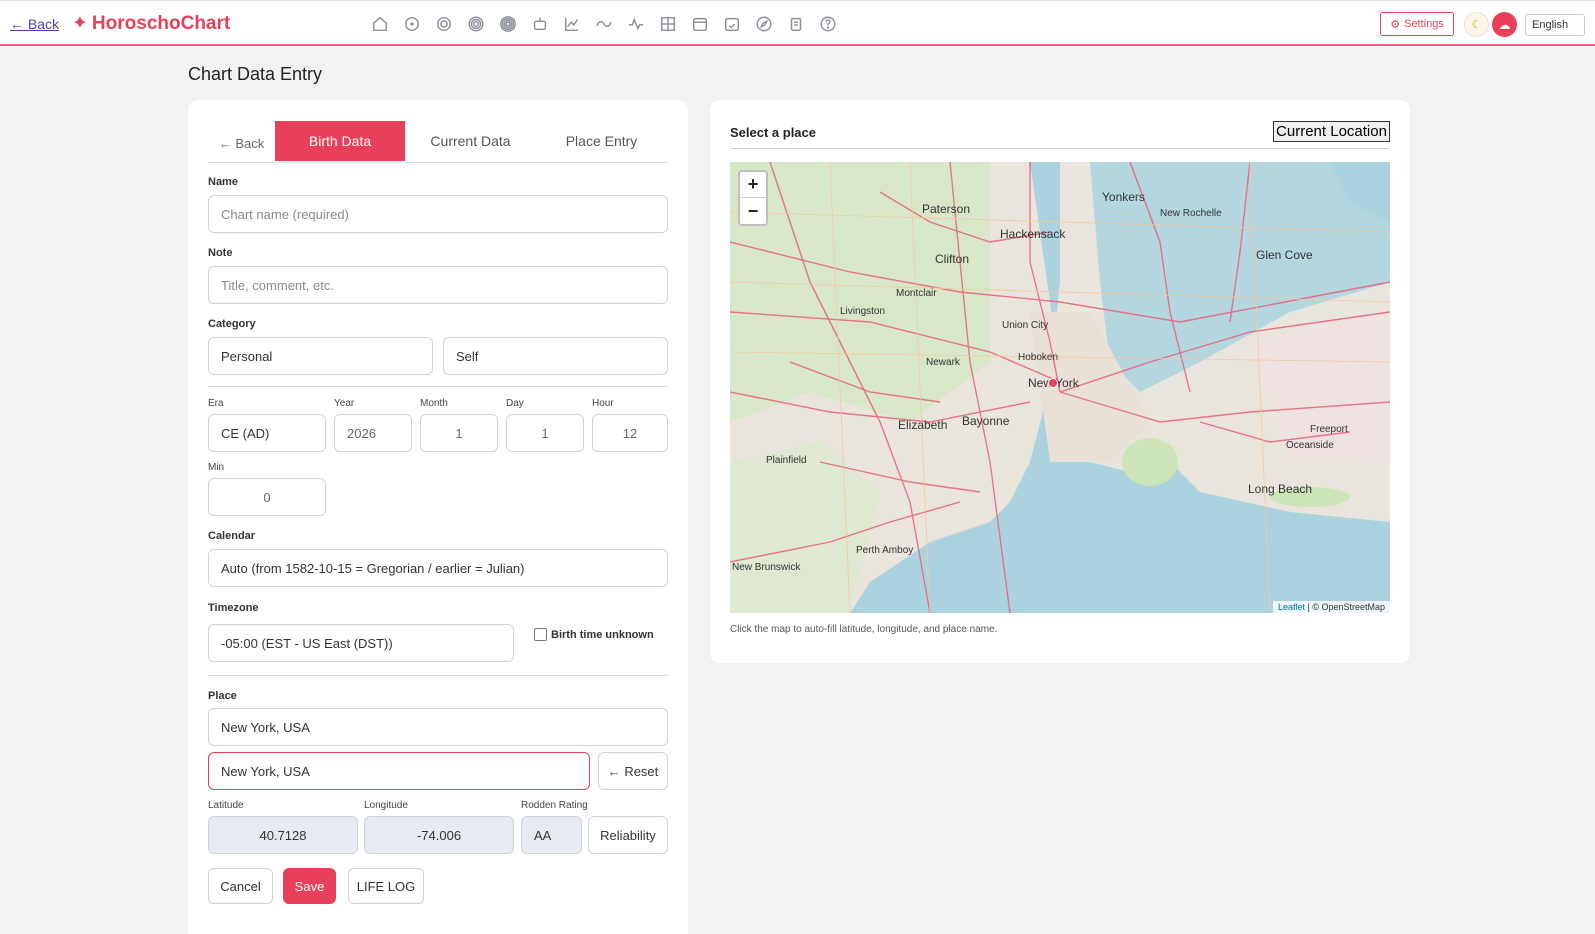  What do you see at coordinates (1284, 255) in the screenshot?
I see `map-label: Glen Cove` at bounding box center [1284, 255].